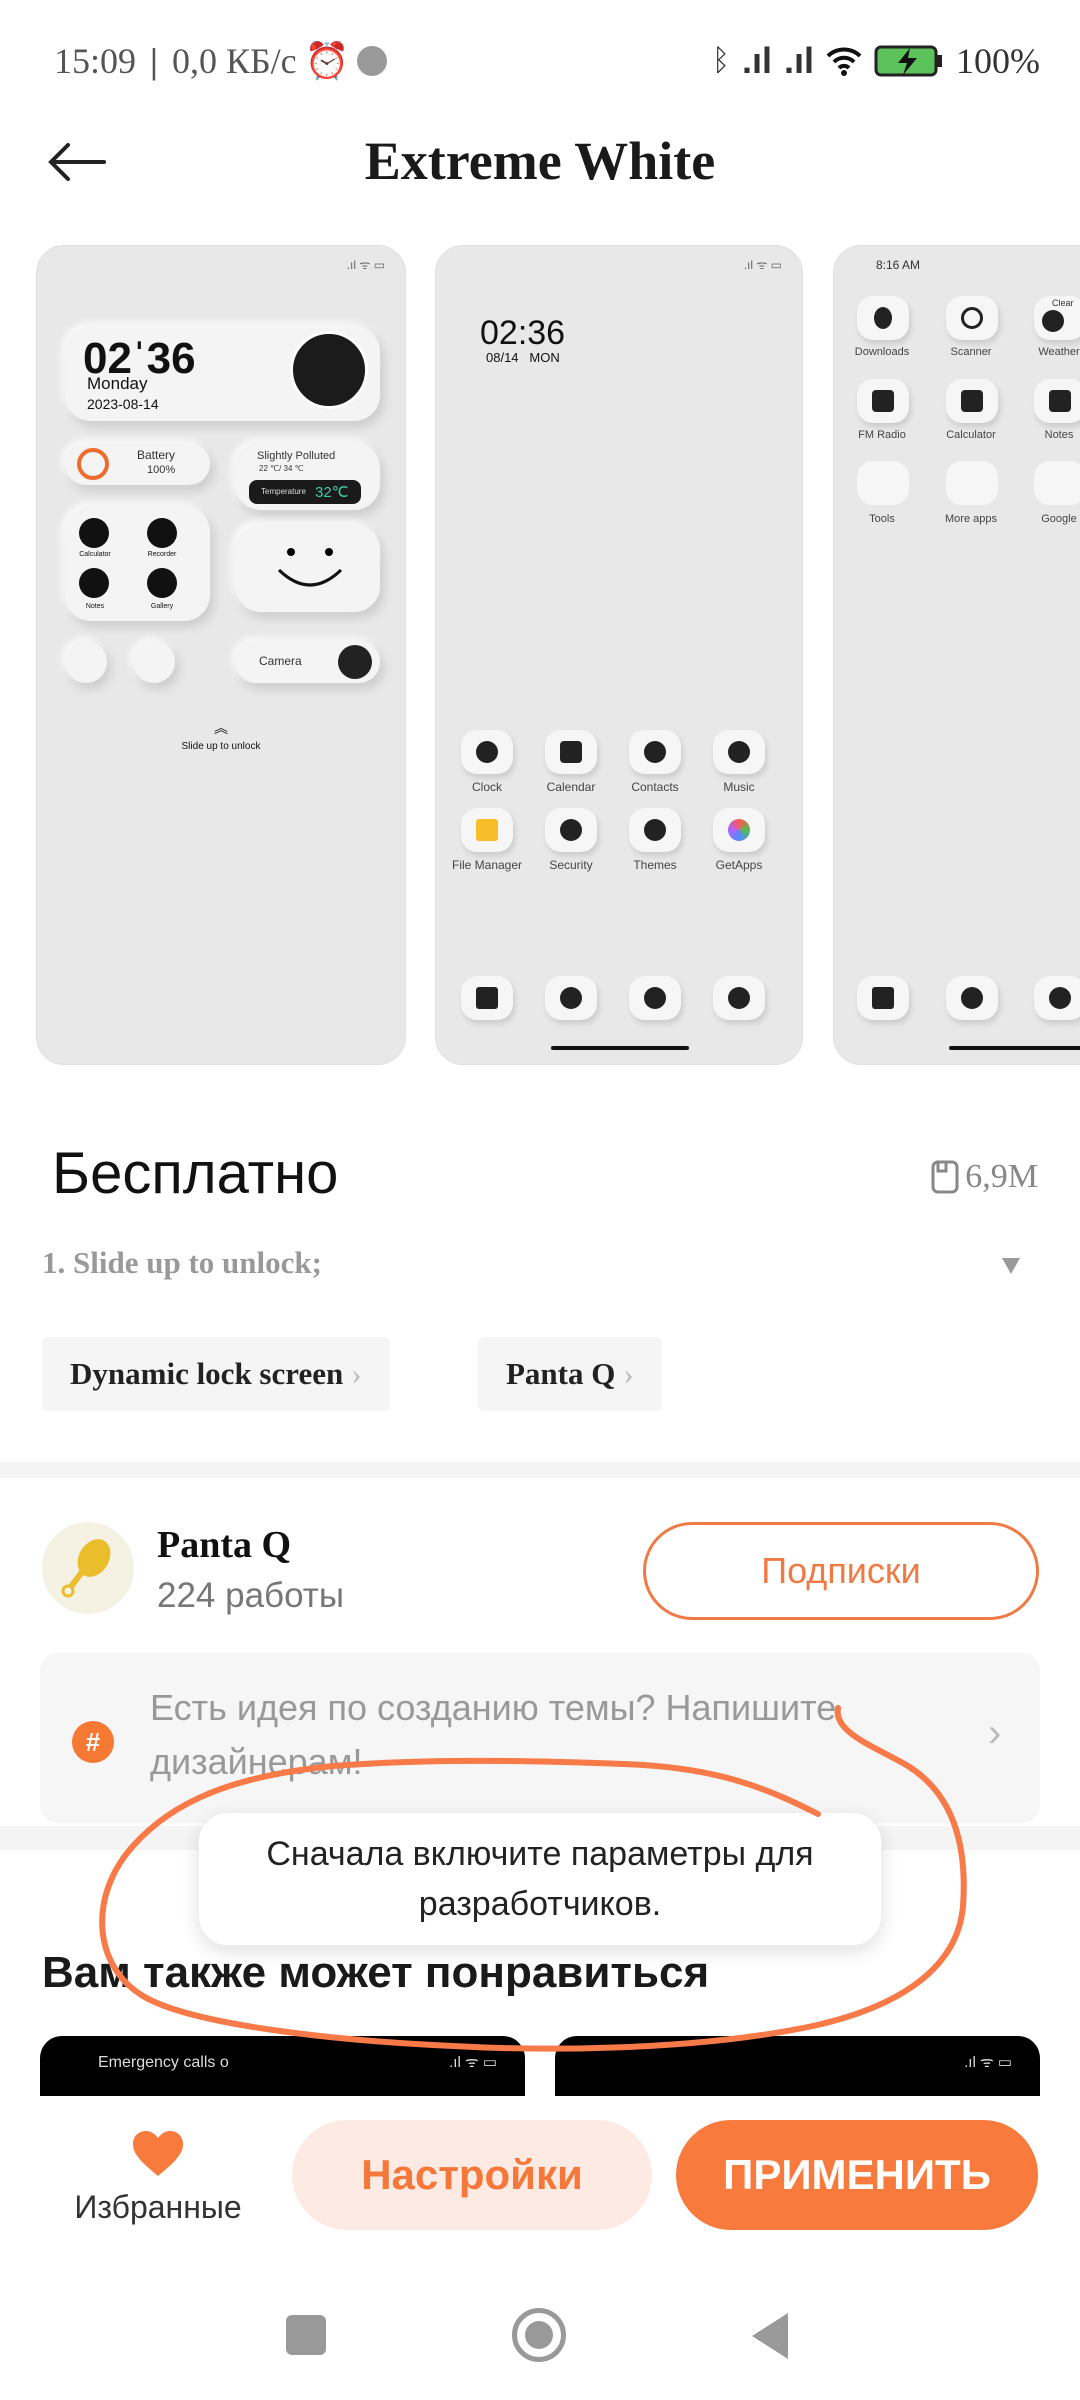  I want to click on lock-date: 2023-08-14, so click(123, 404).